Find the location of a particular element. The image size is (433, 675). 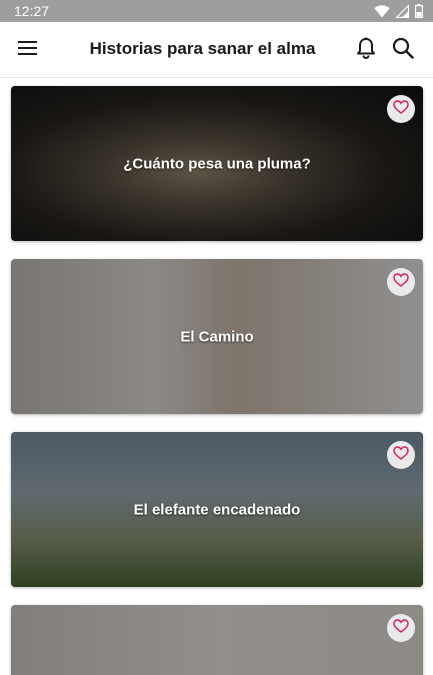

story-title: ¿Cuánto pesa una pluma? is located at coordinates (217, 163).